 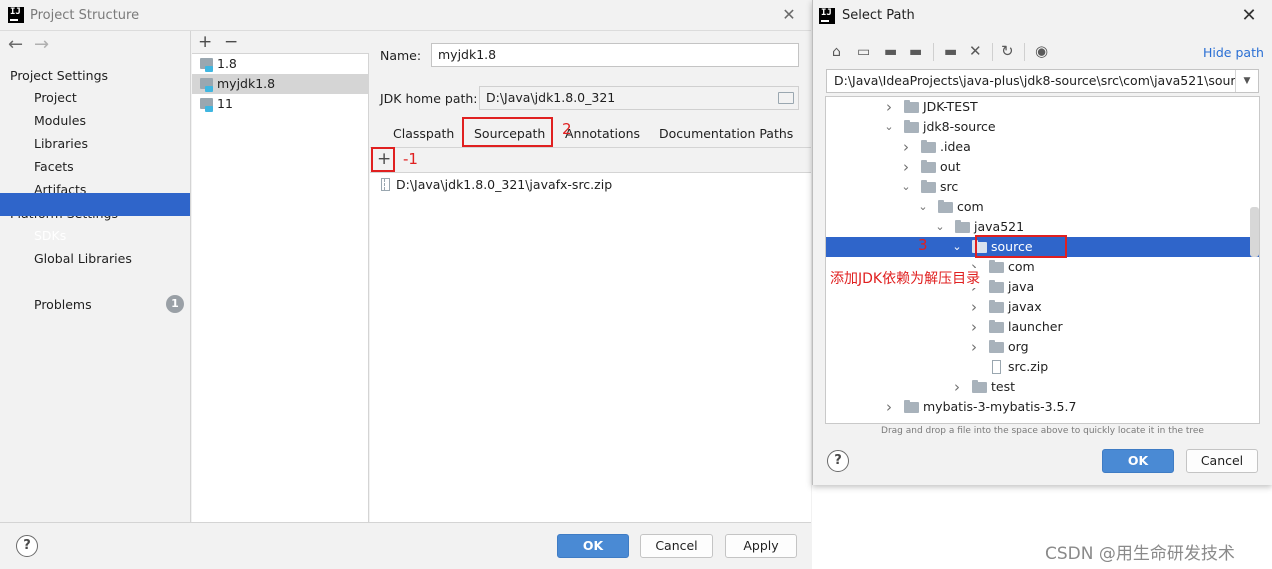 I want to click on name-input: myjdk1.8, so click(x=615, y=55).